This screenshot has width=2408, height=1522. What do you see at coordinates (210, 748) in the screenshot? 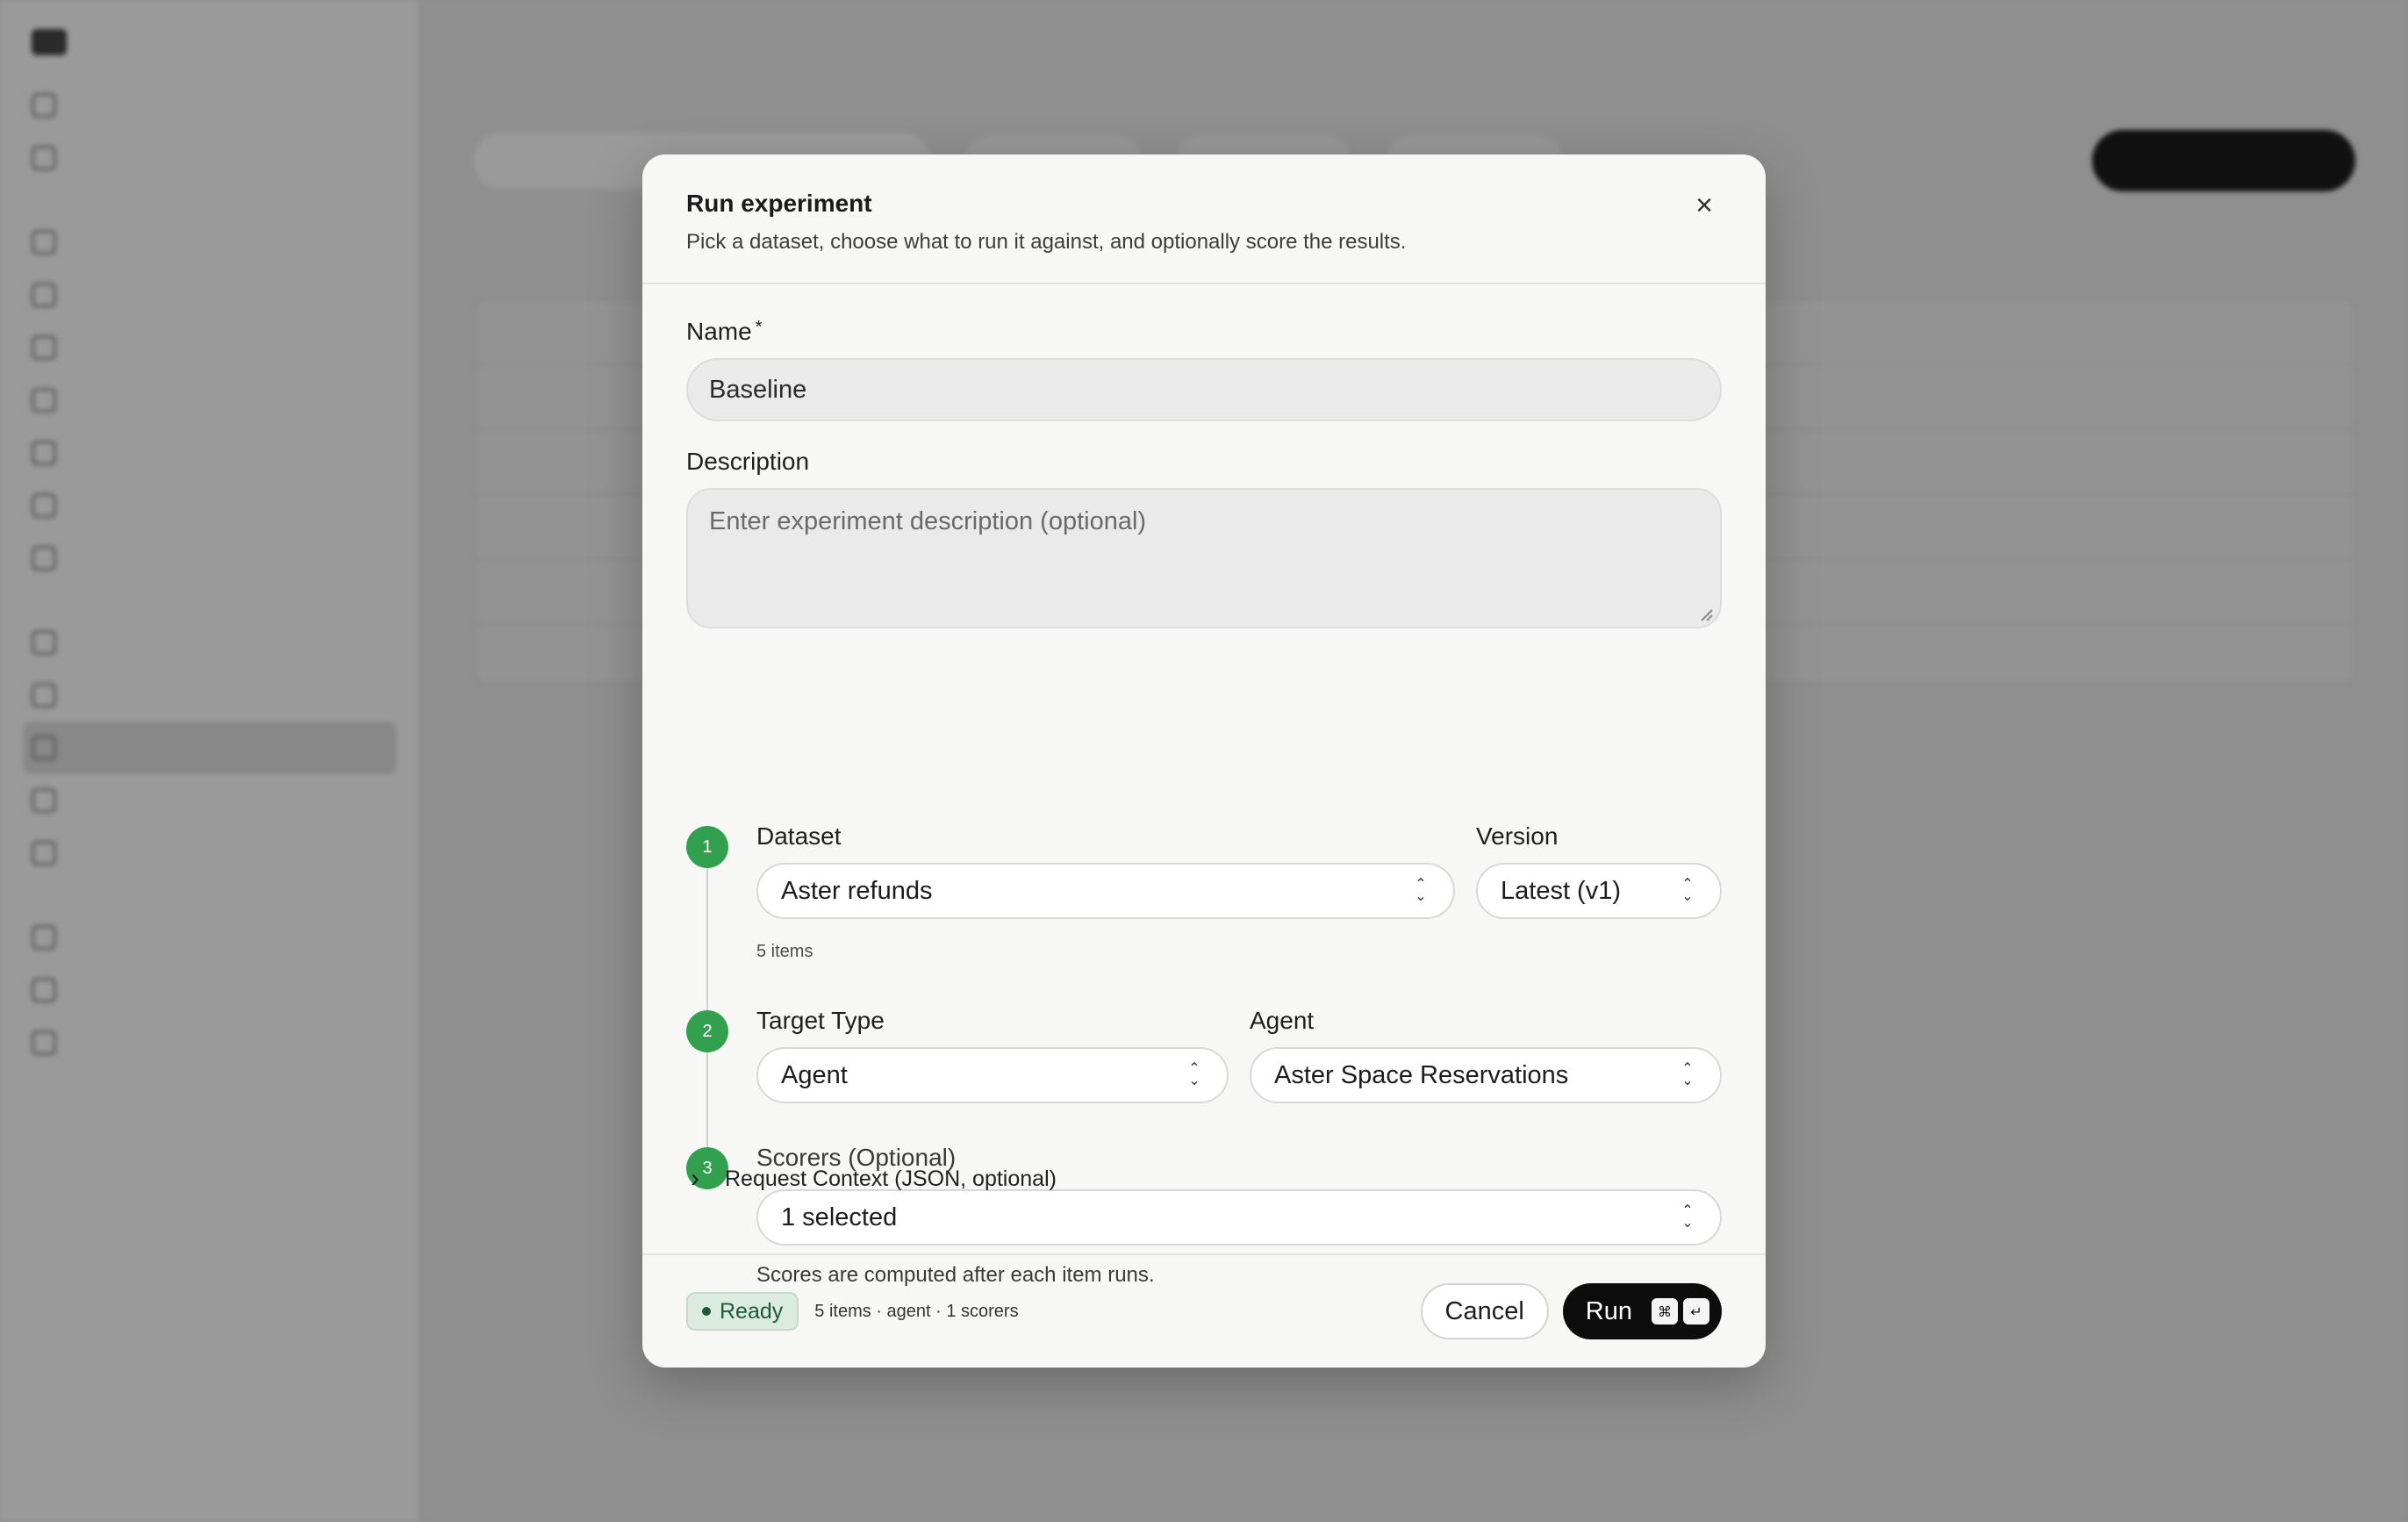
I see `sidebar-item-active` at bounding box center [210, 748].